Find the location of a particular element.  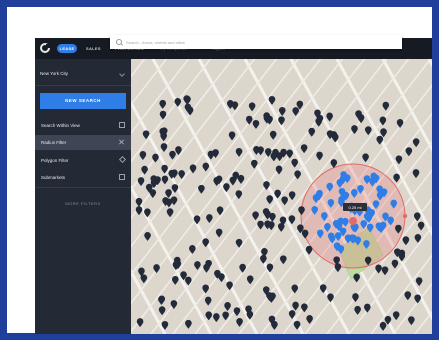

radius-filter-circle is located at coordinates (353, 216).